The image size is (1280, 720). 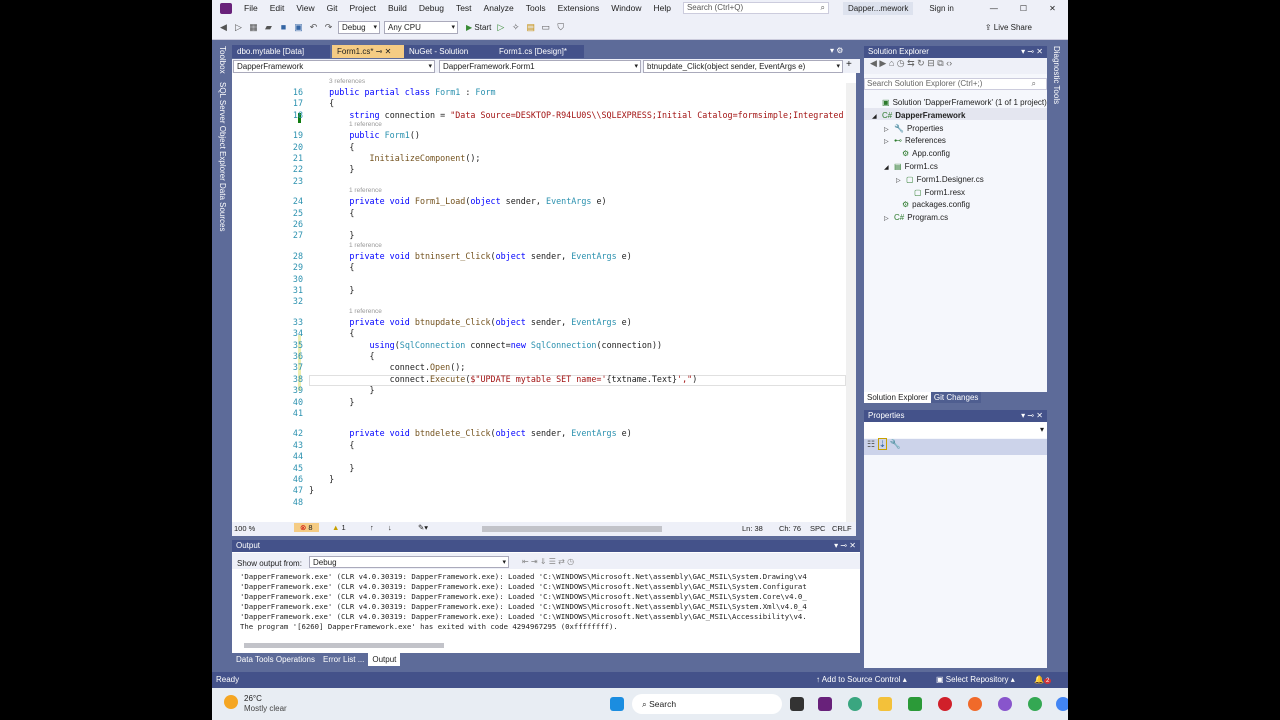 What do you see at coordinates (1056, 75) in the screenshot?
I see `diagnostic-tools-tab: Diagnostic Tools` at bounding box center [1056, 75].